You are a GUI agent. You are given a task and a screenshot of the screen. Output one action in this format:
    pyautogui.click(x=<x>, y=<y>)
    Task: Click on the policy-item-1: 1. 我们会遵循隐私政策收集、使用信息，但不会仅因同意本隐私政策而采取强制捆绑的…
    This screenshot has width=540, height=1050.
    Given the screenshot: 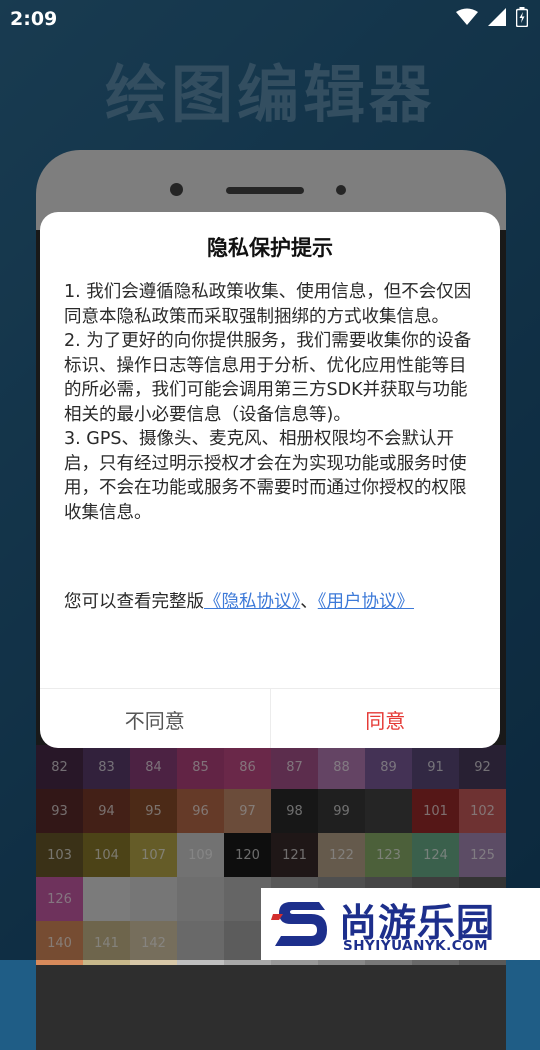 What is the action you would take?
    pyautogui.click(x=268, y=304)
    